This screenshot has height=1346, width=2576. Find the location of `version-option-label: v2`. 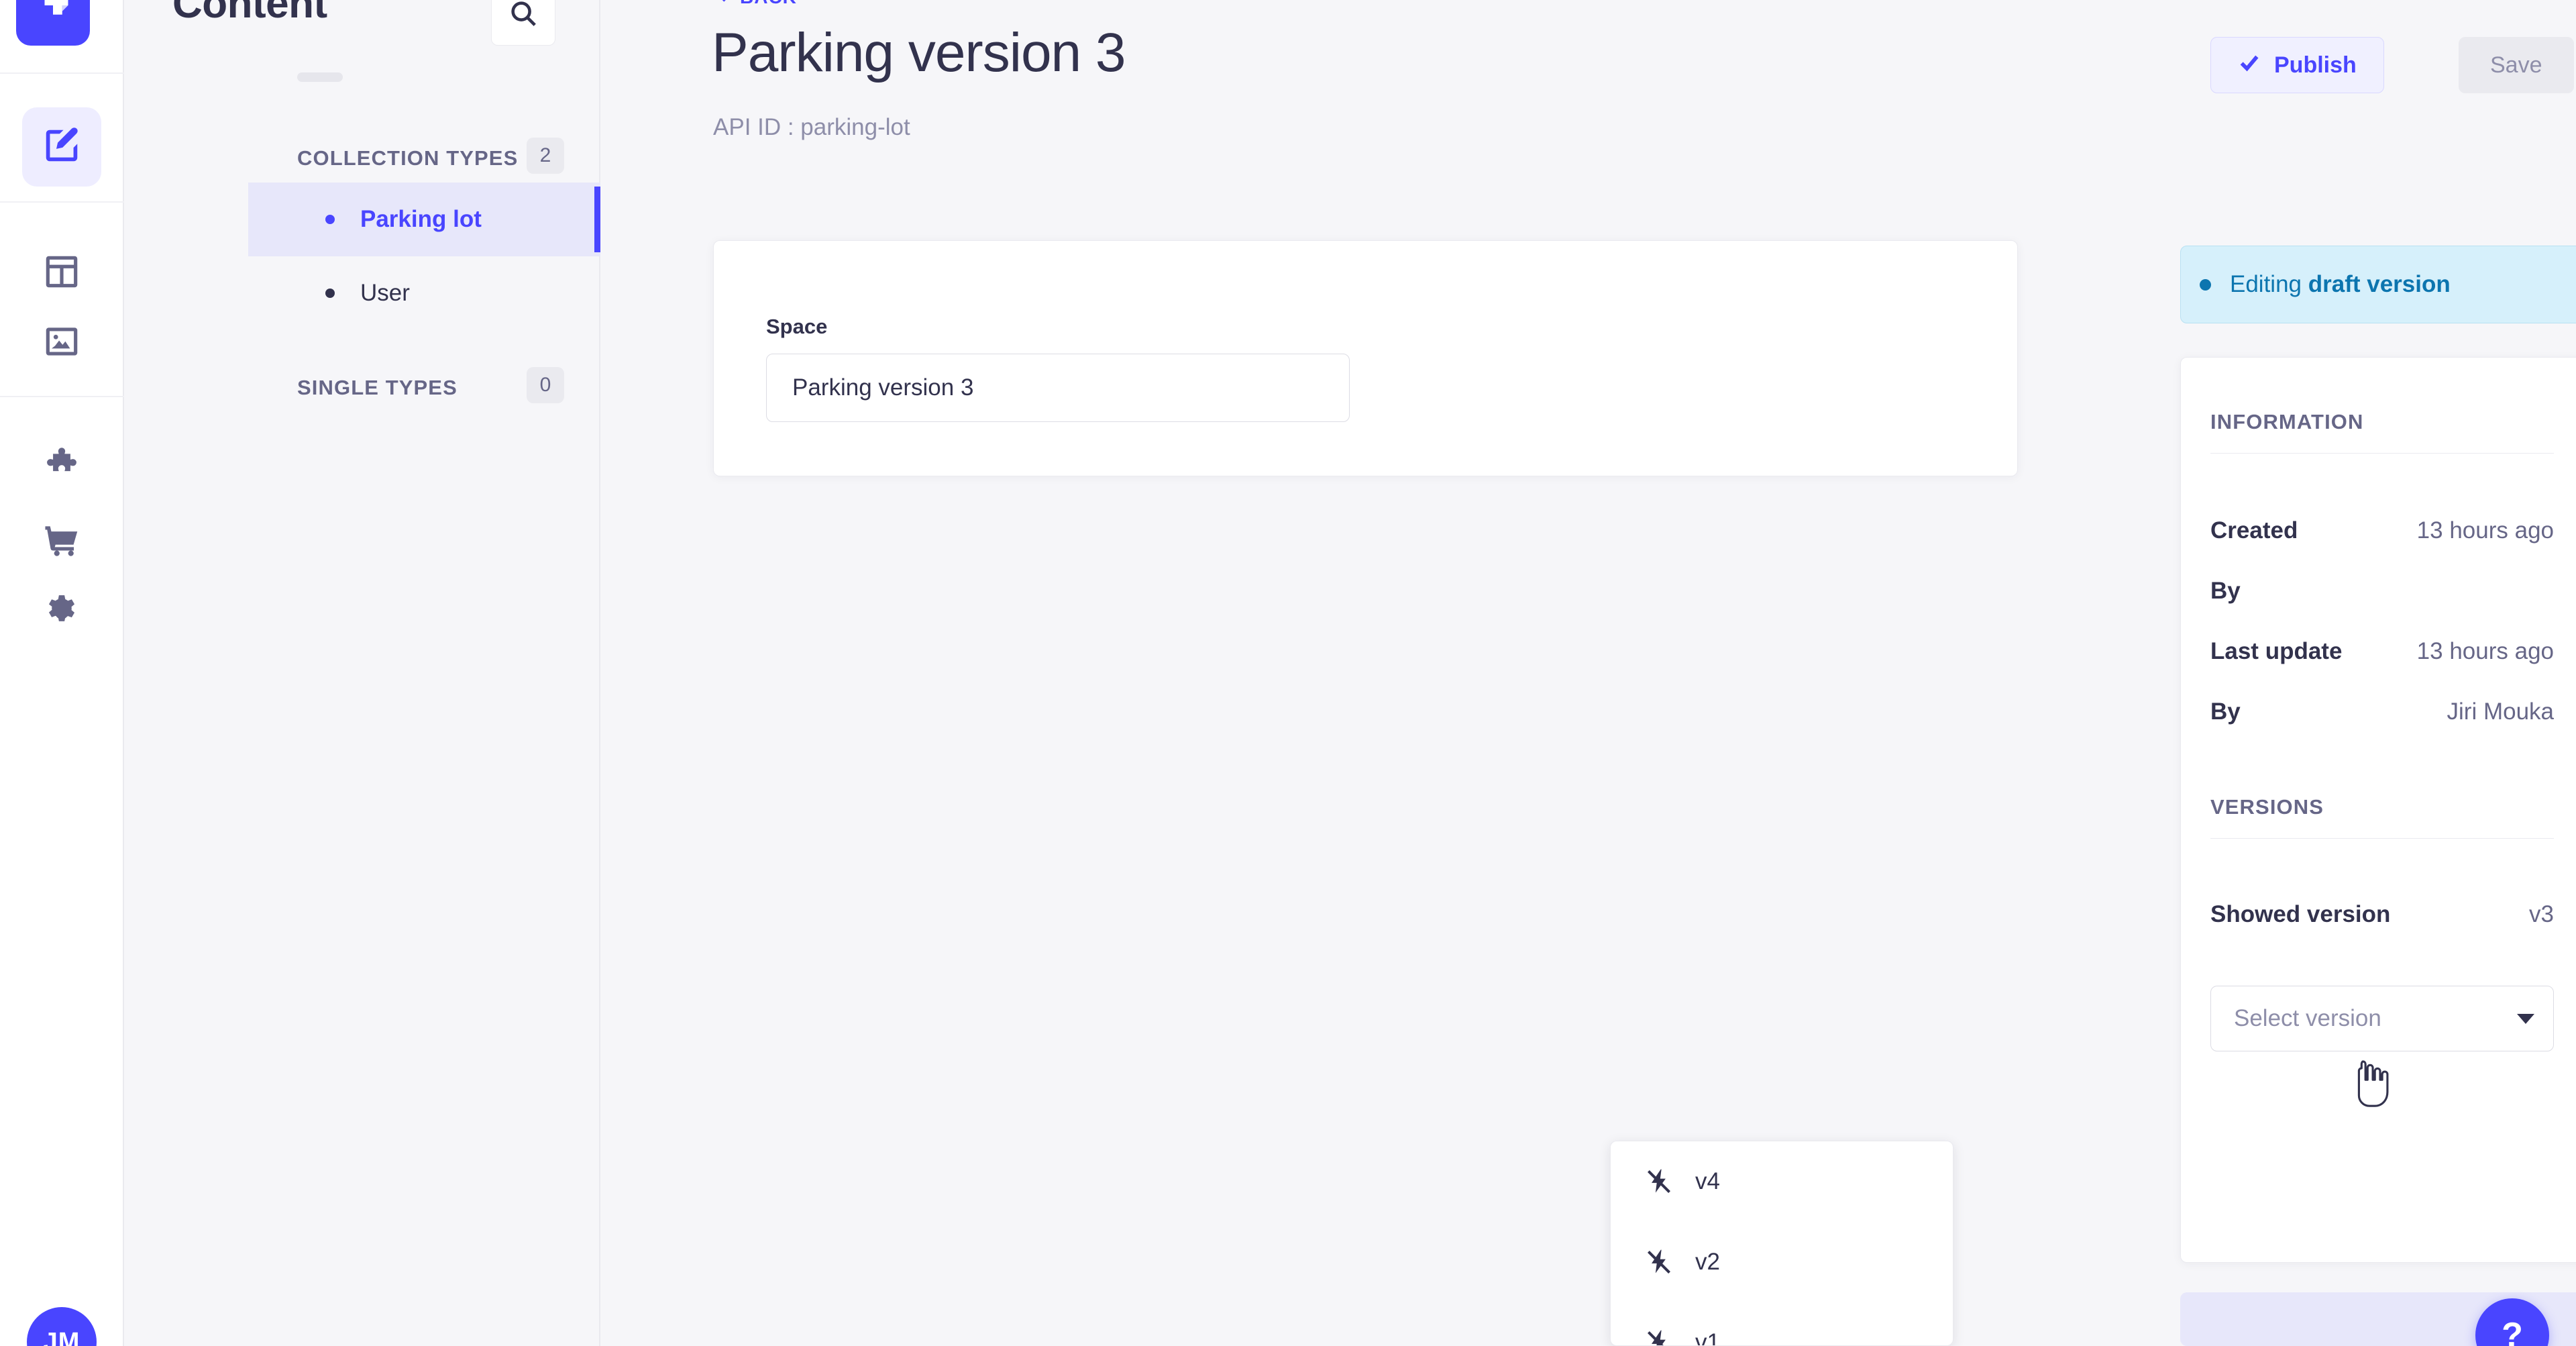

version-option-label: v2 is located at coordinates (1707, 1262).